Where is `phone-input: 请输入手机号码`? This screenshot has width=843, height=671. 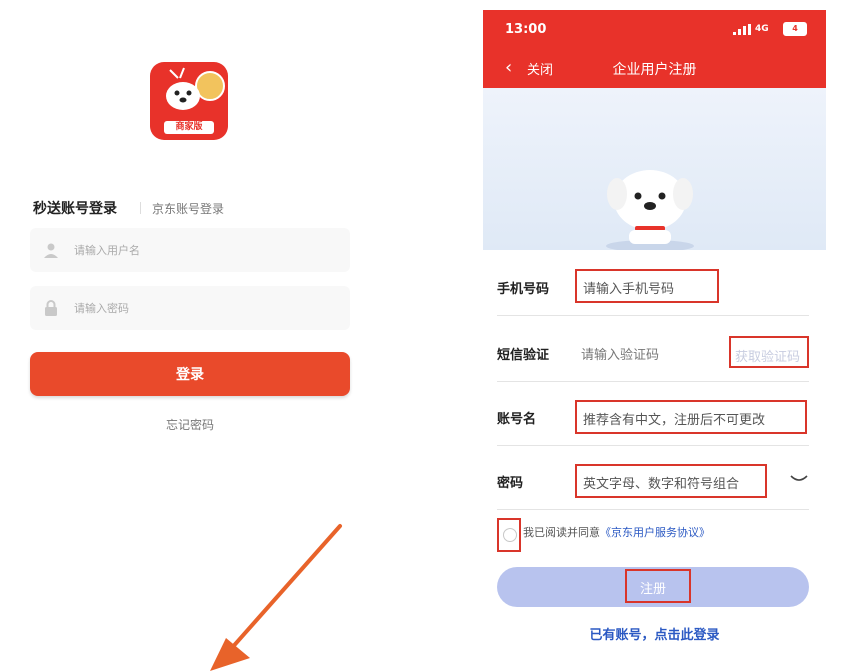 phone-input: 请输入手机号码 is located at coordinates (647, 286).